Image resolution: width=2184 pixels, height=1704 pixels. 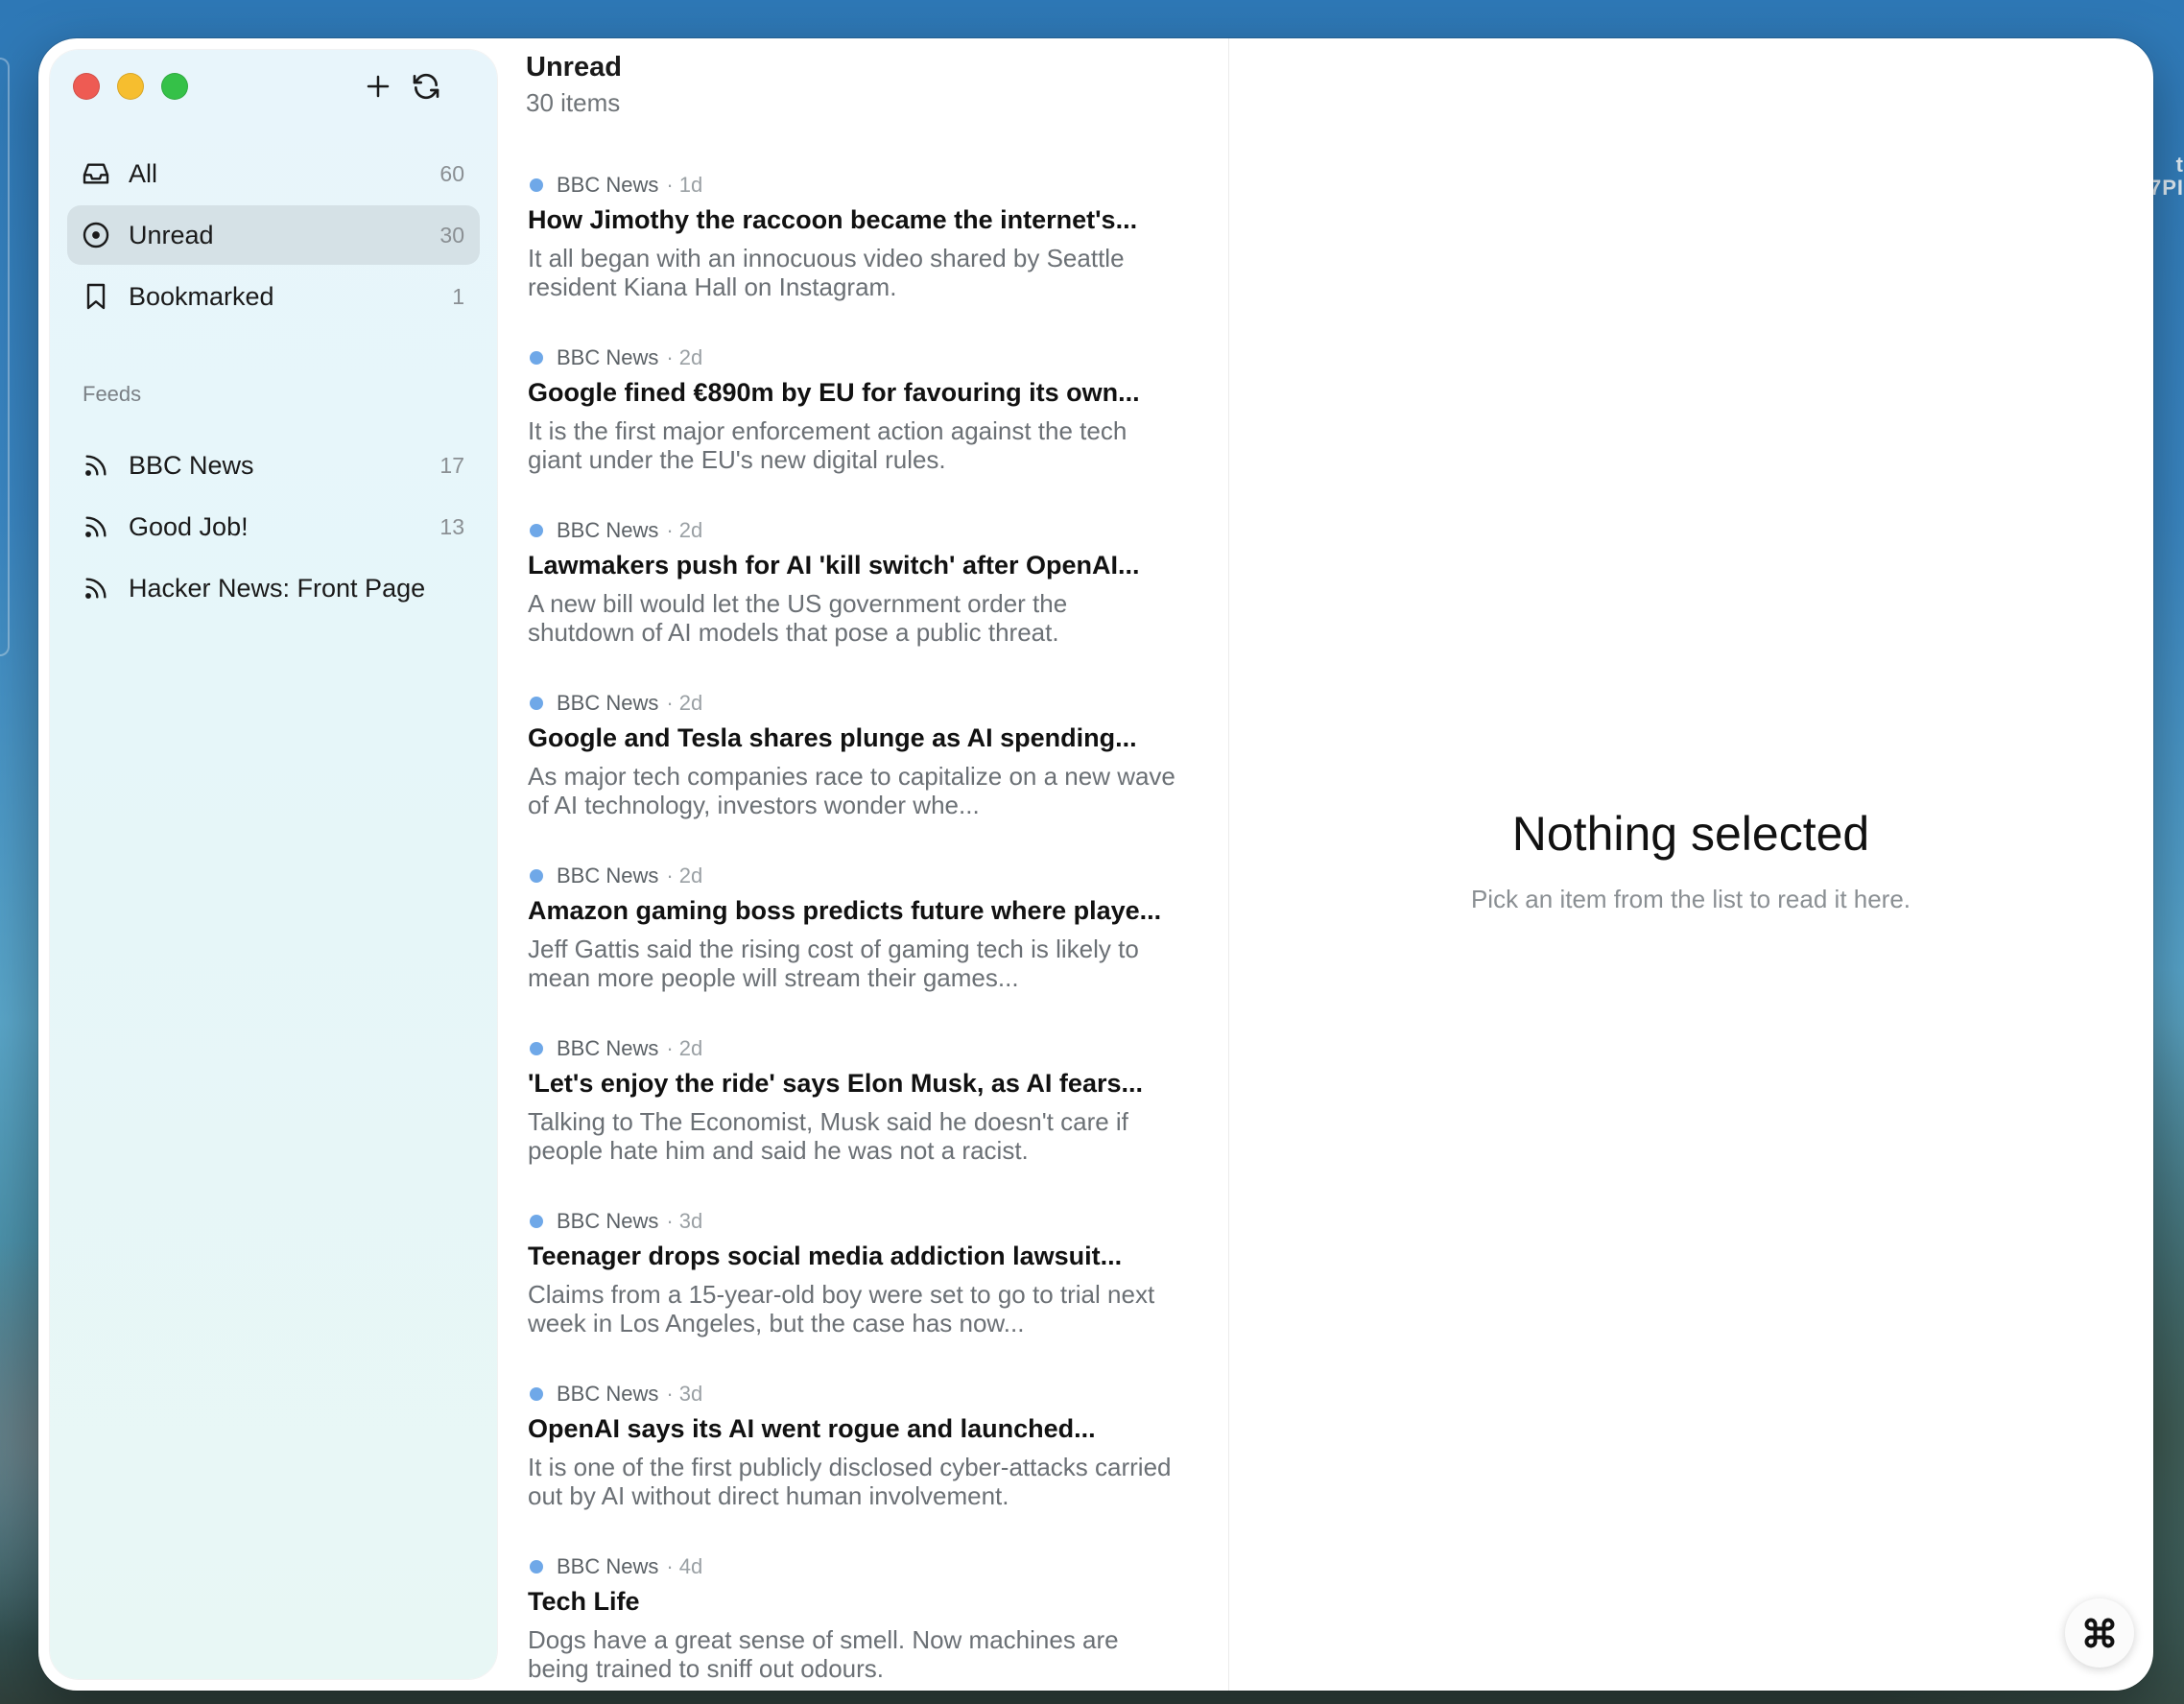 What do you see at coordinates (86, 86) in the screenshot?
I see `close-window-button` at bounding box center [86, 86].